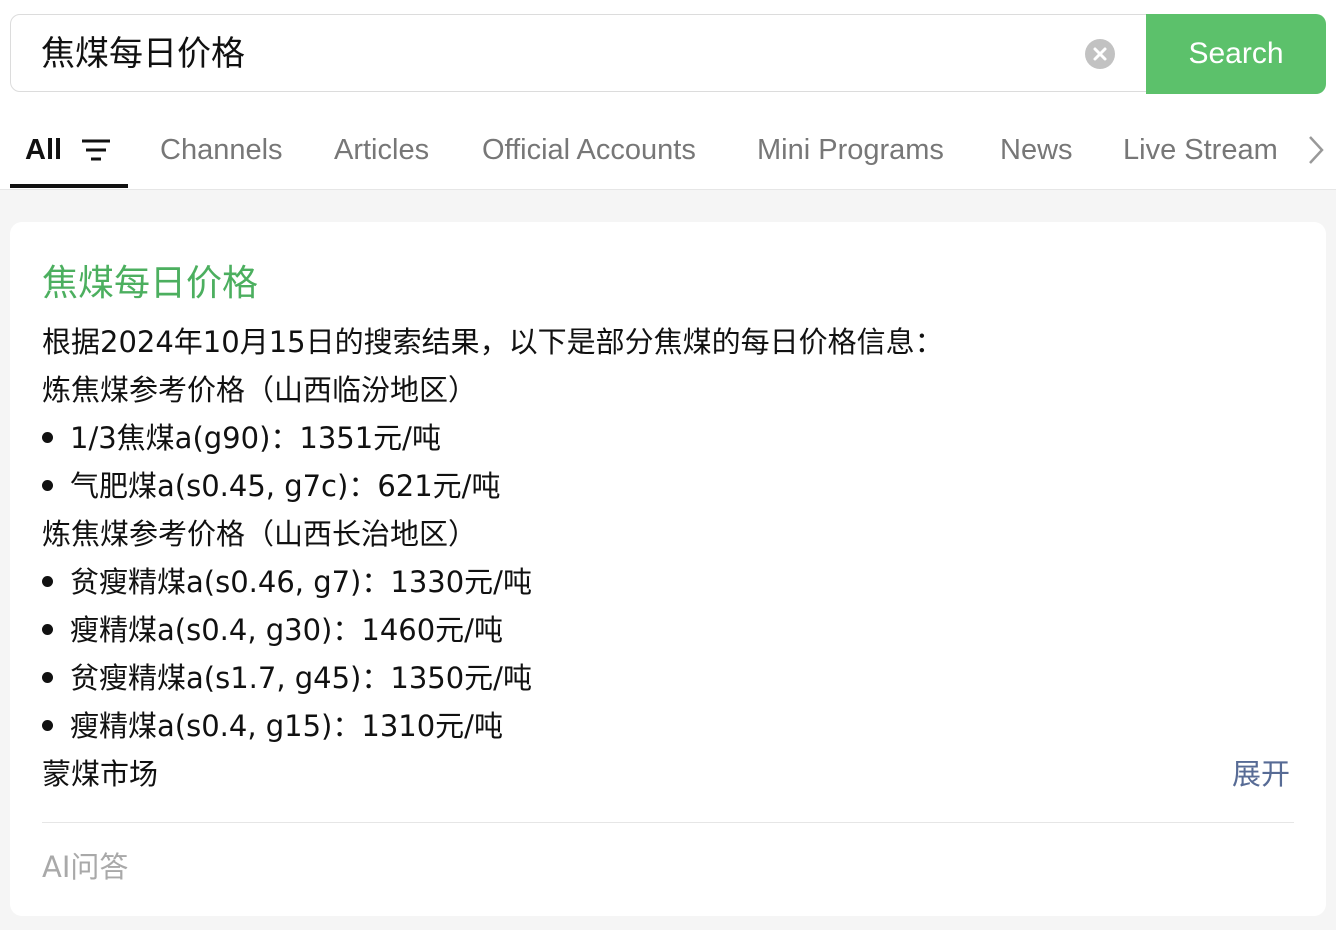 The image size is (1336, 930). Describe the element at coordinates (850, 150) in the screenshot. I see `tab-mini-programs: Mini Programs` at that location.